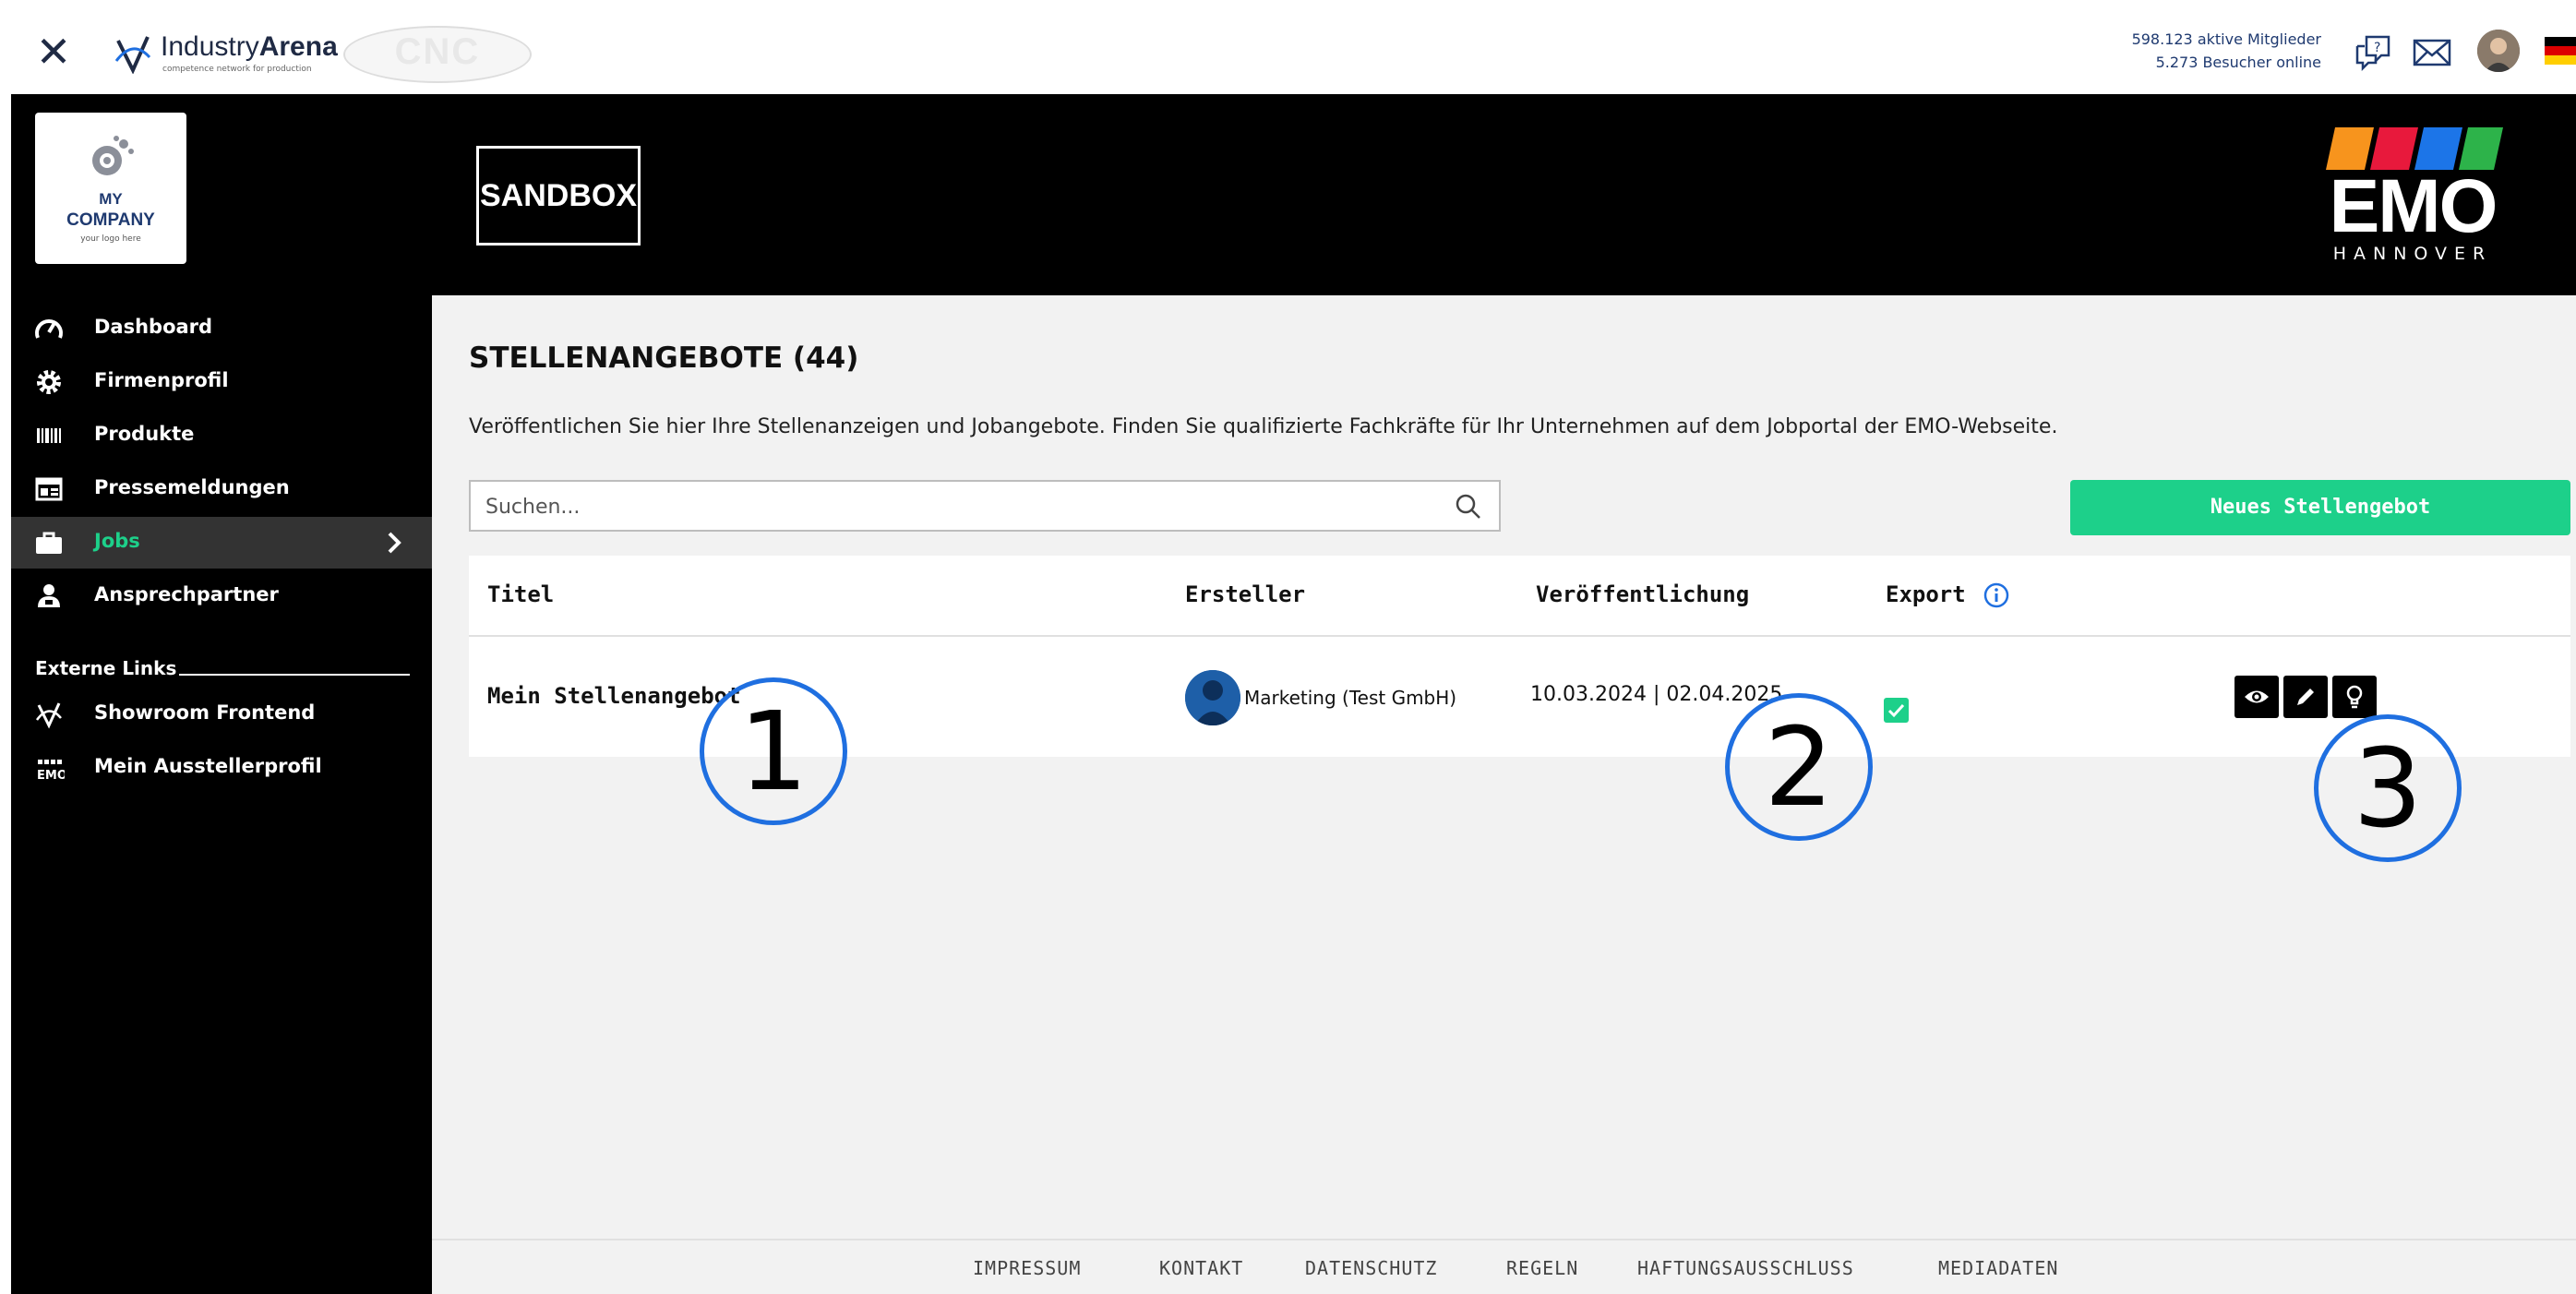 This screenshot has width=2576, height=1294. Describe the element at coordinates (1997, 595) in the screenshot. I see `info-icon` at that location.